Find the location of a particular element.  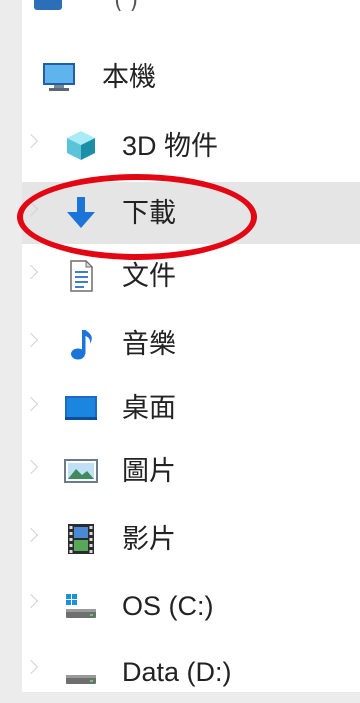

nav-item-desktop: 桌面 is located at coordinates (191, 408).